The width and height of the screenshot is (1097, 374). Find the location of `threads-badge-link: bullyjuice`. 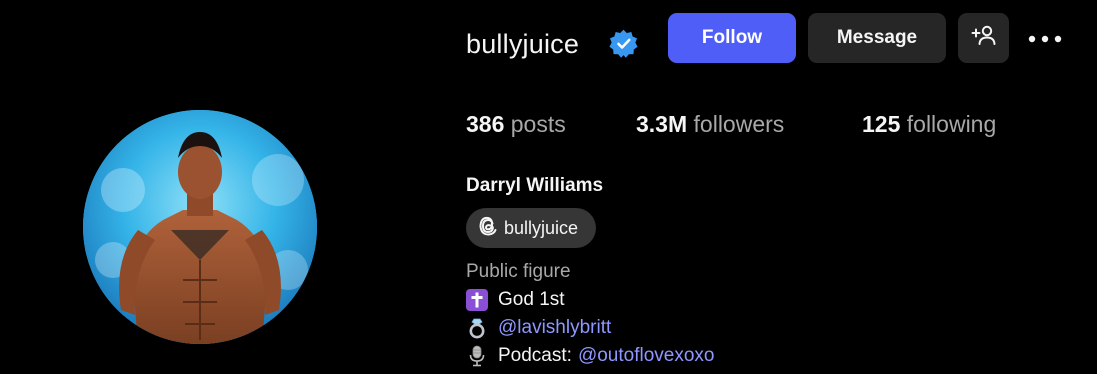

threads-badge-link: bullyjuice is located at coordinates (531, 228).